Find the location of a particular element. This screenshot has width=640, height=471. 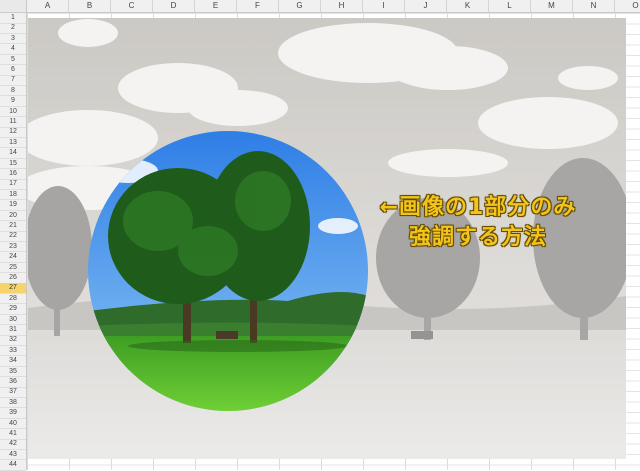

column-header-N: N is located at coordinates (594, 6).